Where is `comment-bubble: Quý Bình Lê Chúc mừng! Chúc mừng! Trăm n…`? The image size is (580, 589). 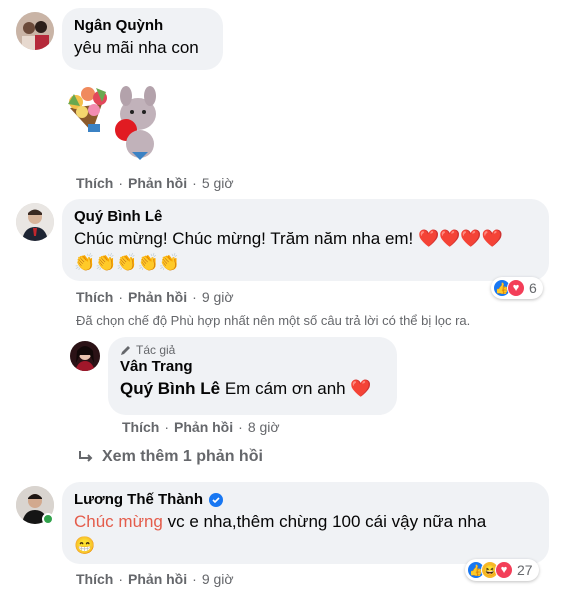 comment-bubble: Quý Bình Lê Chúc mừng! Chúc mừng! Trăm n… is located at coordinates (305, 240).